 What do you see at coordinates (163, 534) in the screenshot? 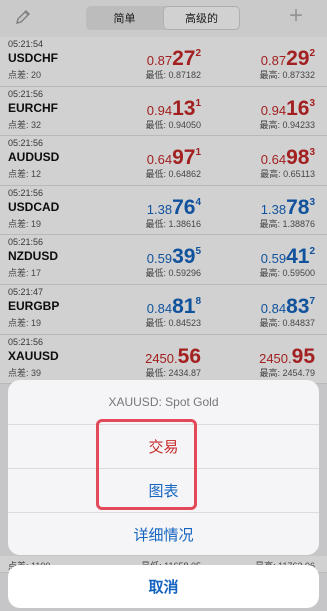
I see `details-action: 详细情况` at bounding box center [163, 534].